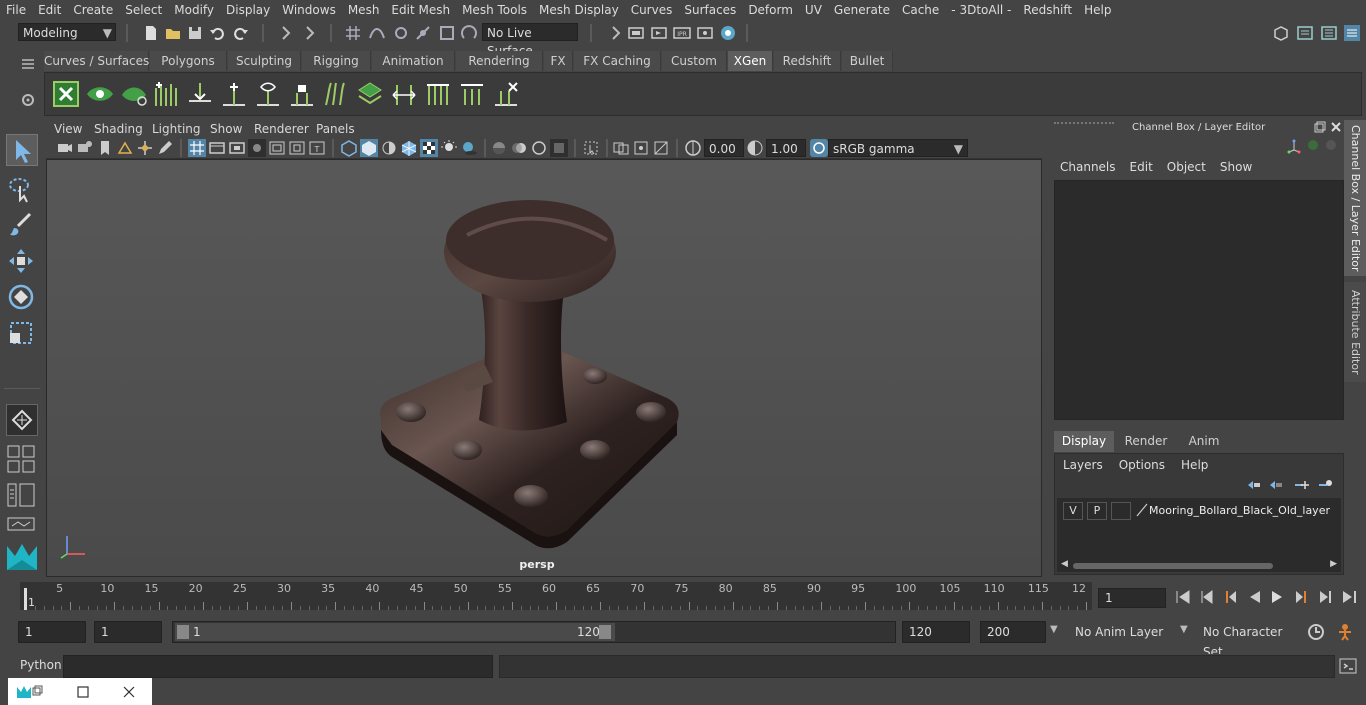 The image size is (1366, 705). I want to click on lasso-tool, so click(22, 190).